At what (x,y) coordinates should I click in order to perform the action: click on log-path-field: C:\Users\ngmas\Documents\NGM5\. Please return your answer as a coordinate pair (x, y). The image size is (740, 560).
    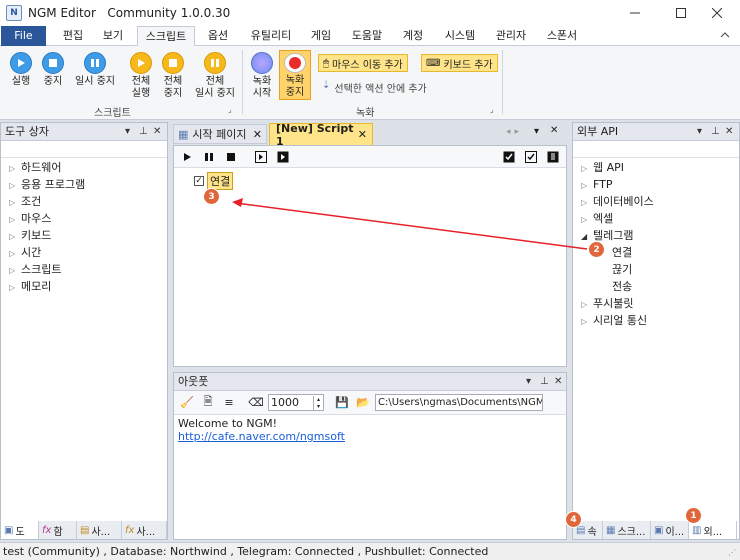
    Looking at the image, I should click on (459, 402).